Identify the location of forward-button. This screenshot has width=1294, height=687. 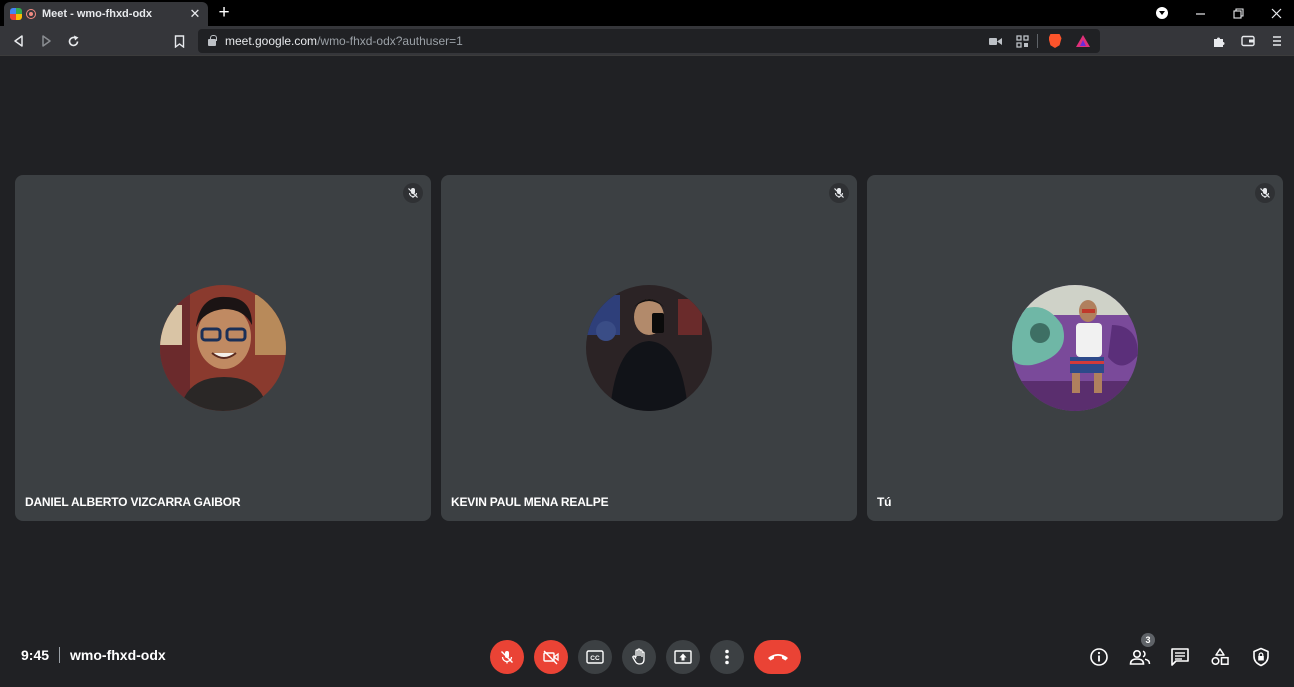
(46, 41).